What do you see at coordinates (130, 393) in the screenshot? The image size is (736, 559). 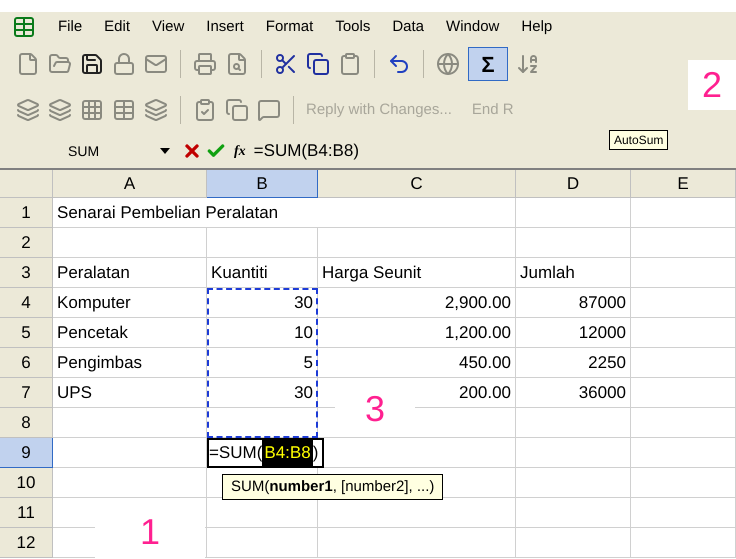 I see `table-cell: UPS` at bounding box center [130, 393].